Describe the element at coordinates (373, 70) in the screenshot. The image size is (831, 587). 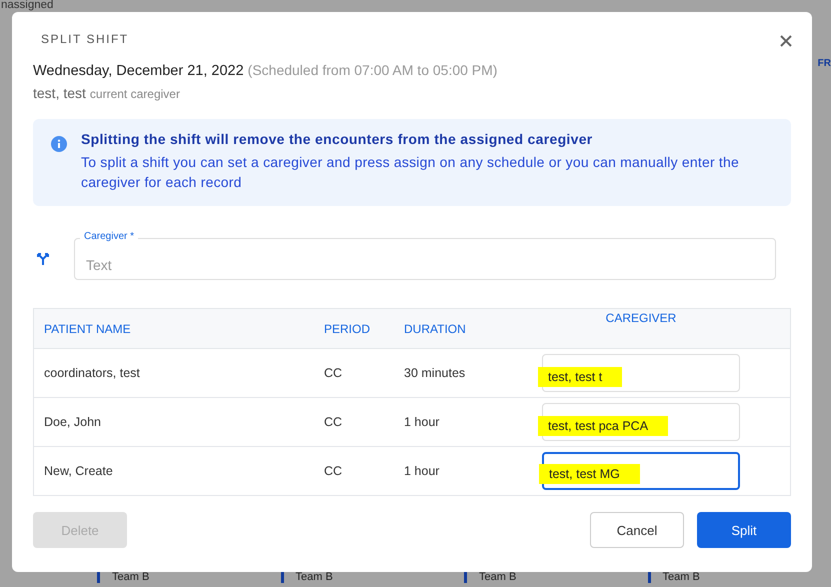
I see `scheduled-time: (Scheduled from 07:00 AM to 05:00 PM)` at that location.